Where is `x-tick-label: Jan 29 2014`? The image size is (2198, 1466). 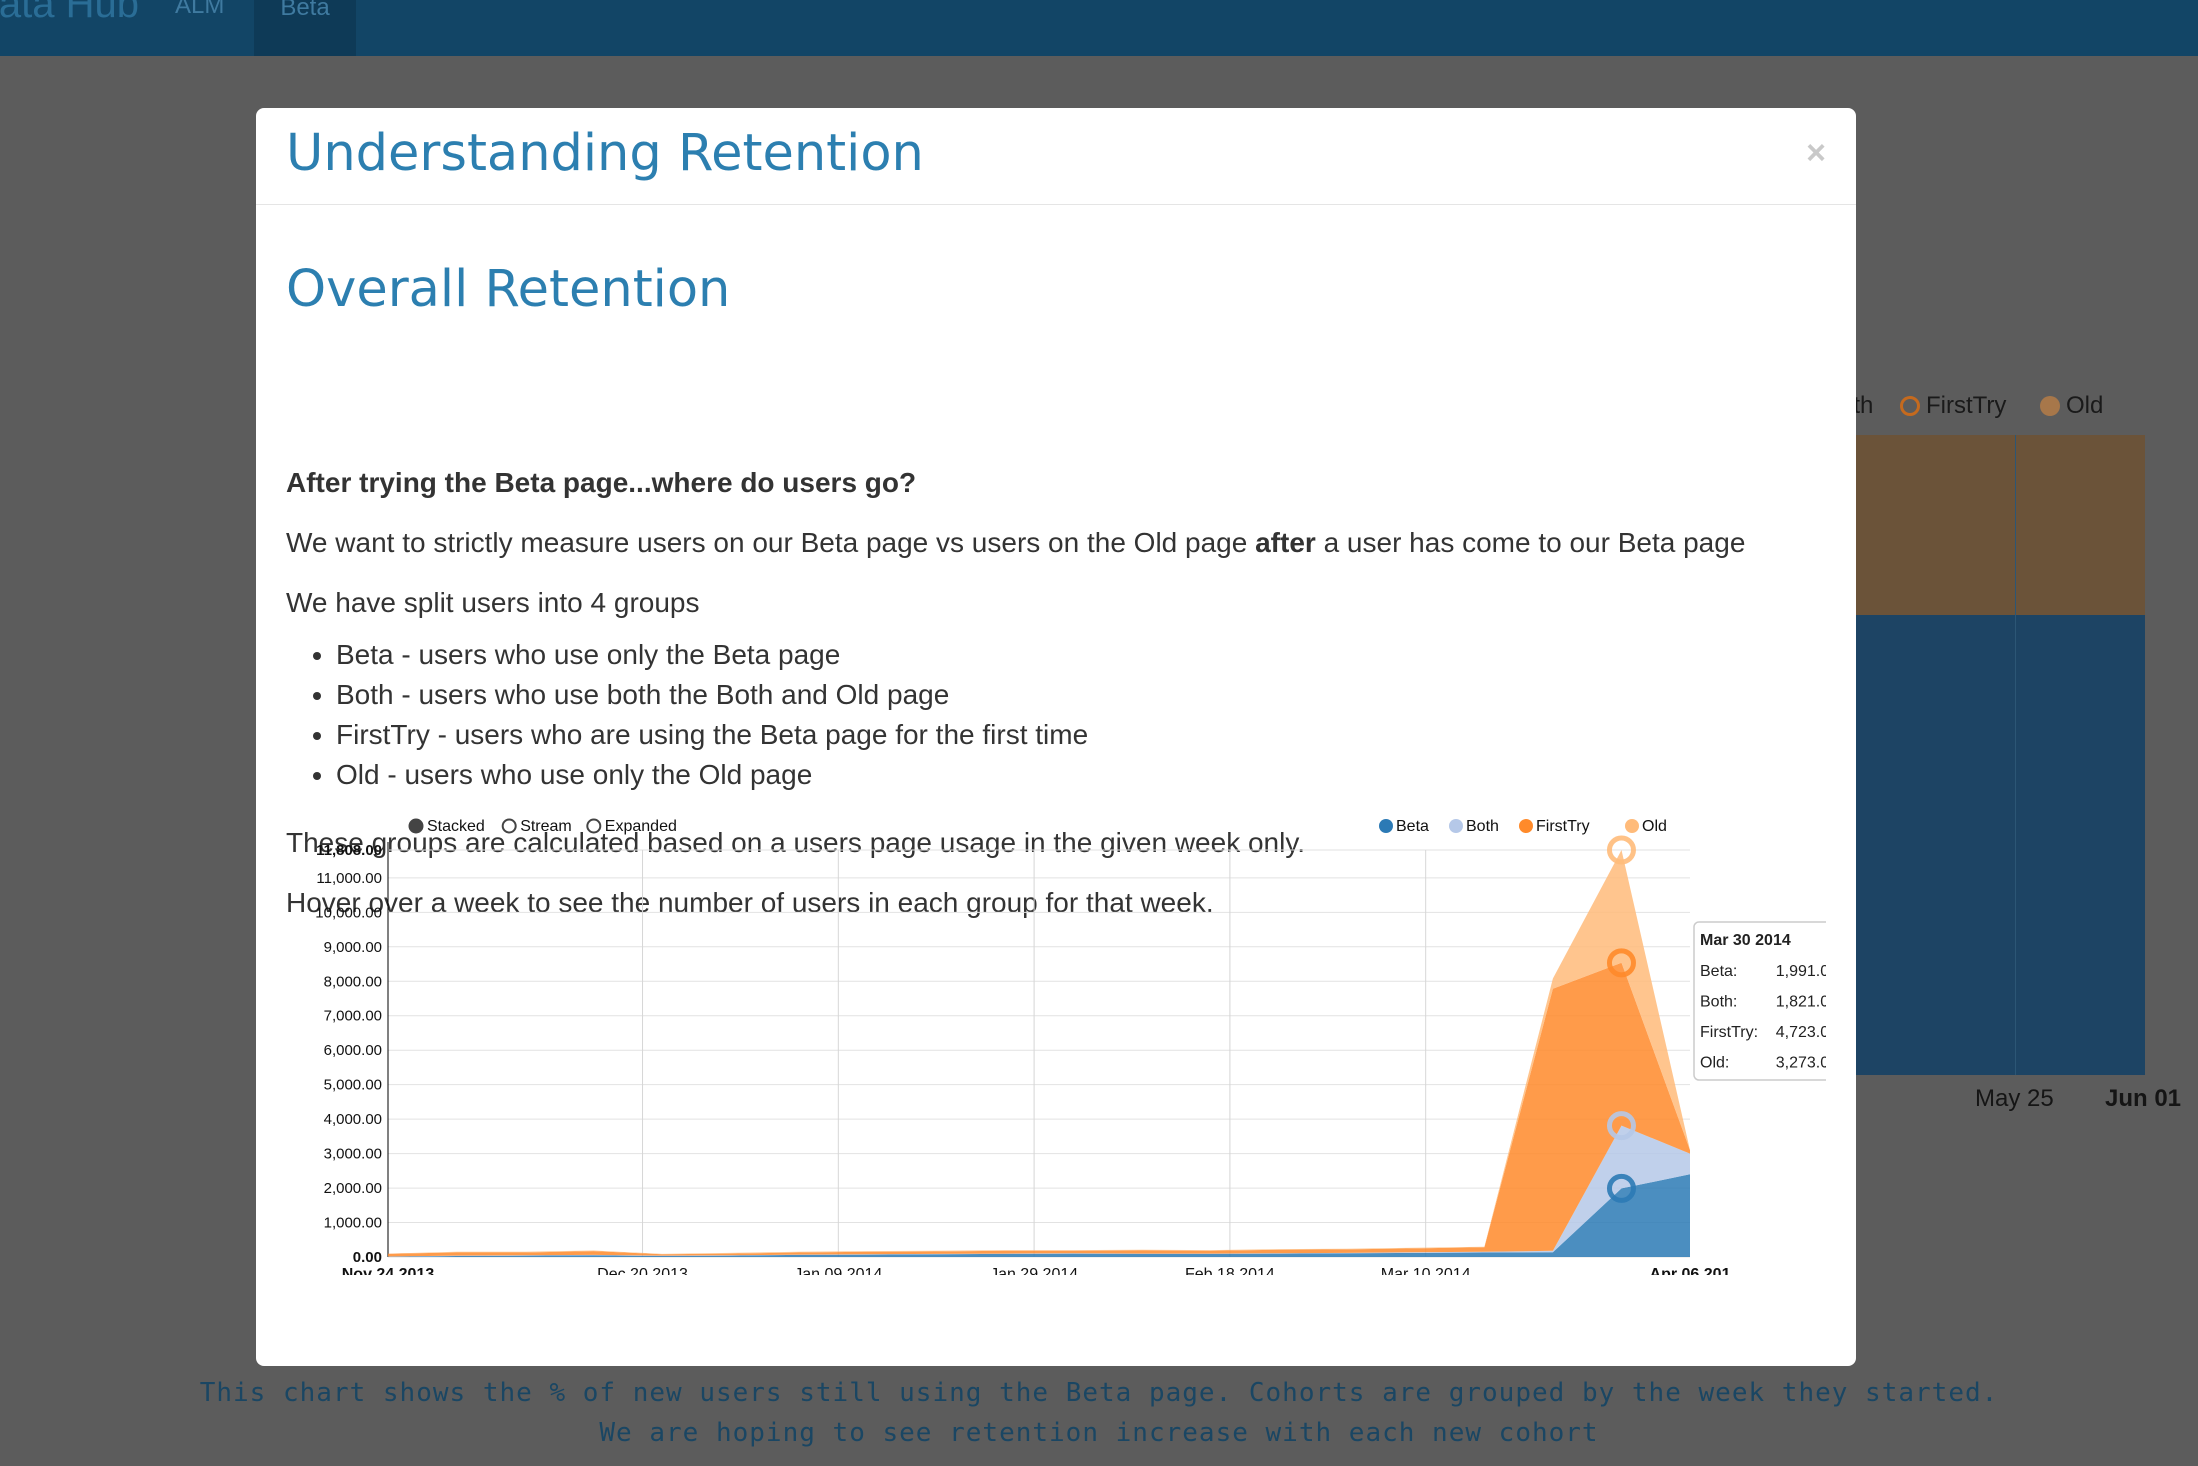
x-tick-label: Jan 29 2014 is located at coordinates (1034, 1270).